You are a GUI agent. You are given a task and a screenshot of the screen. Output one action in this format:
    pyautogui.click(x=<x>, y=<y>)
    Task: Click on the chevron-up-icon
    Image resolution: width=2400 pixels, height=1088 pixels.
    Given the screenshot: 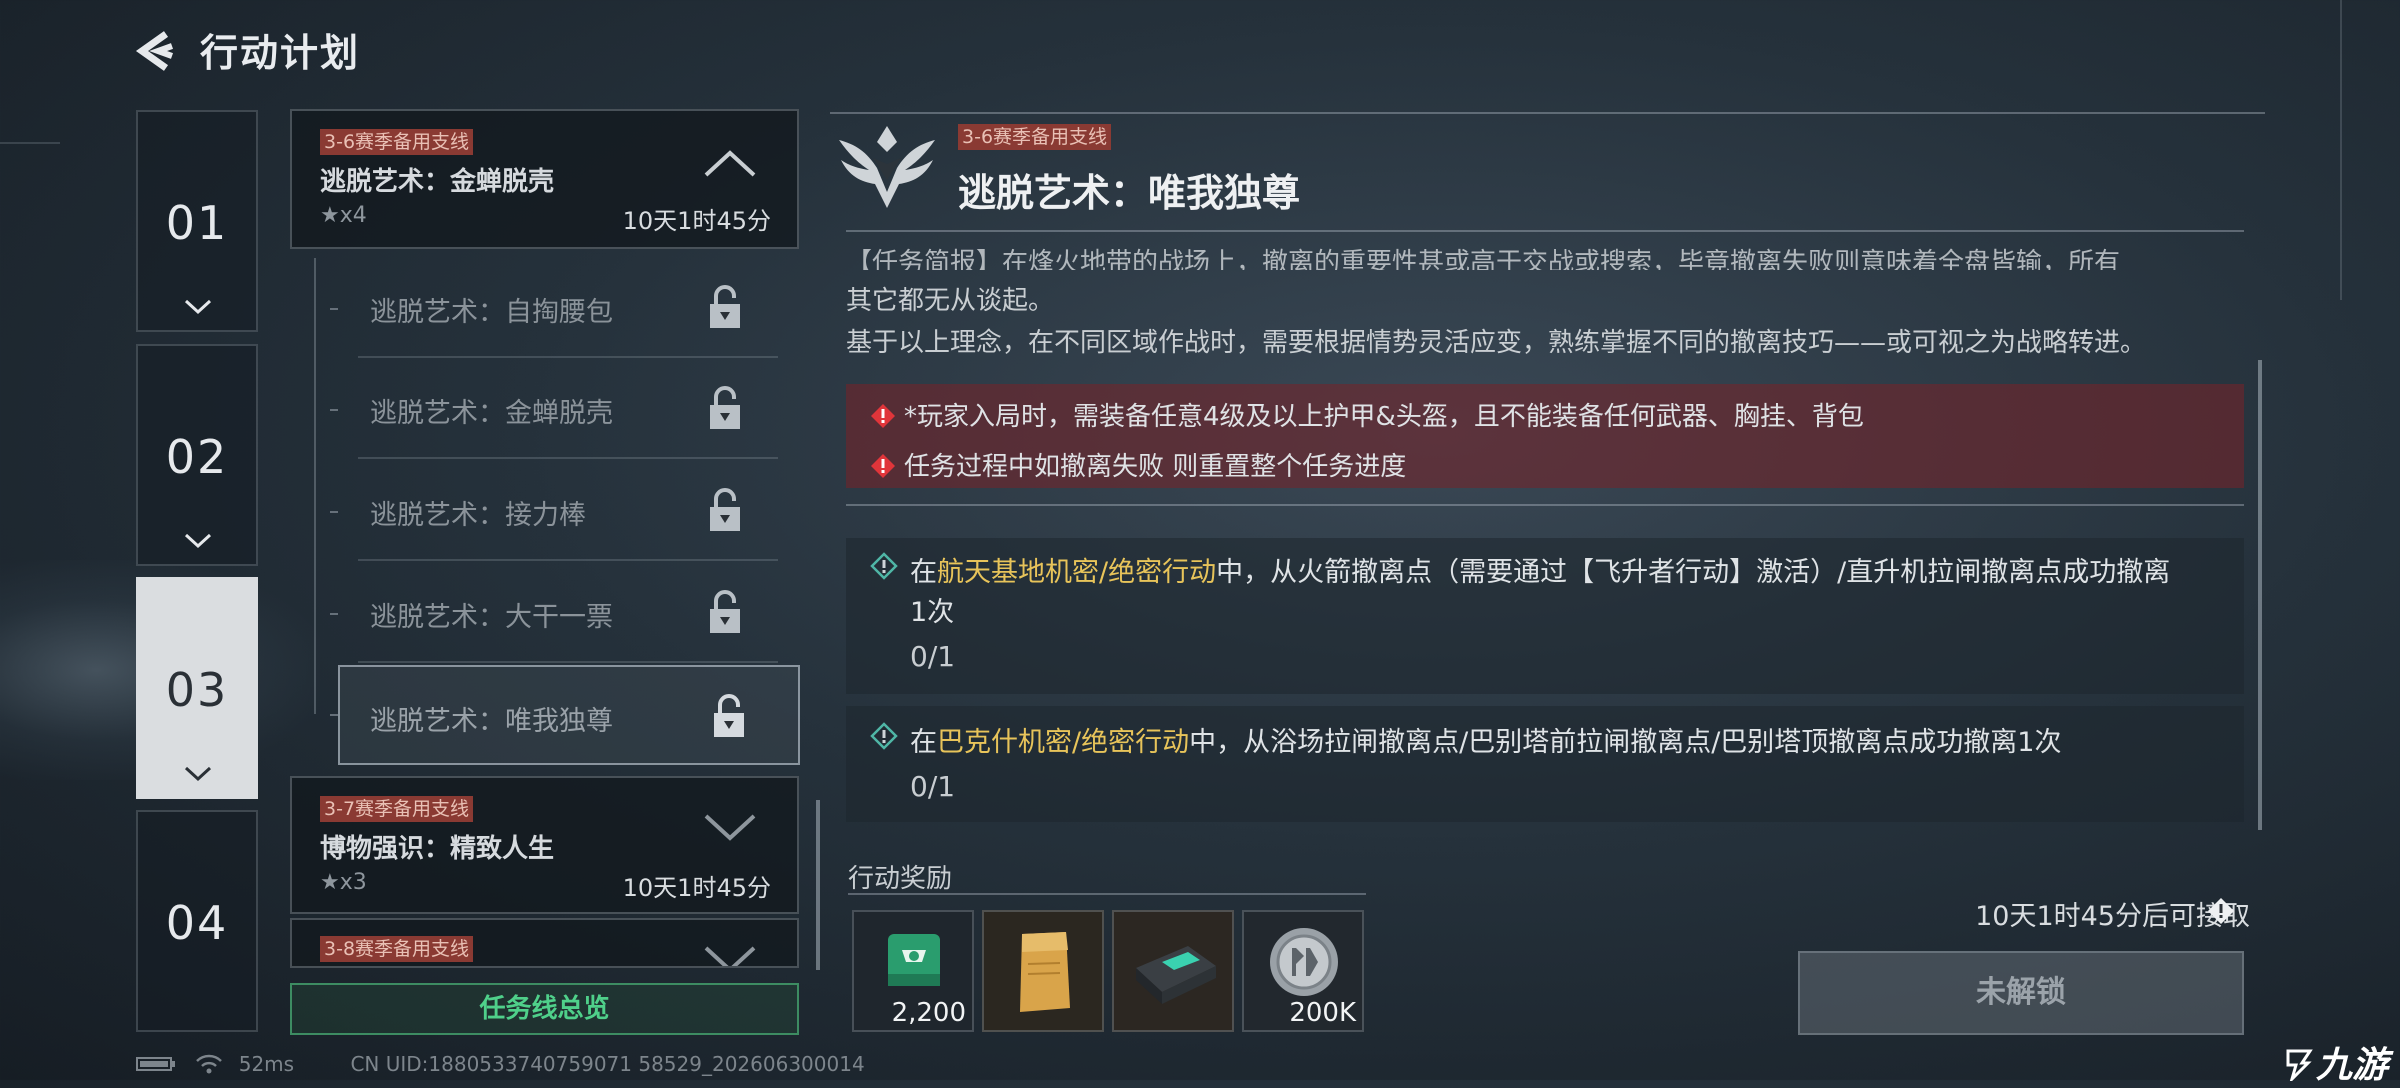 What is the action you would take?
    pyautogui.click(x=730, y=163)
    